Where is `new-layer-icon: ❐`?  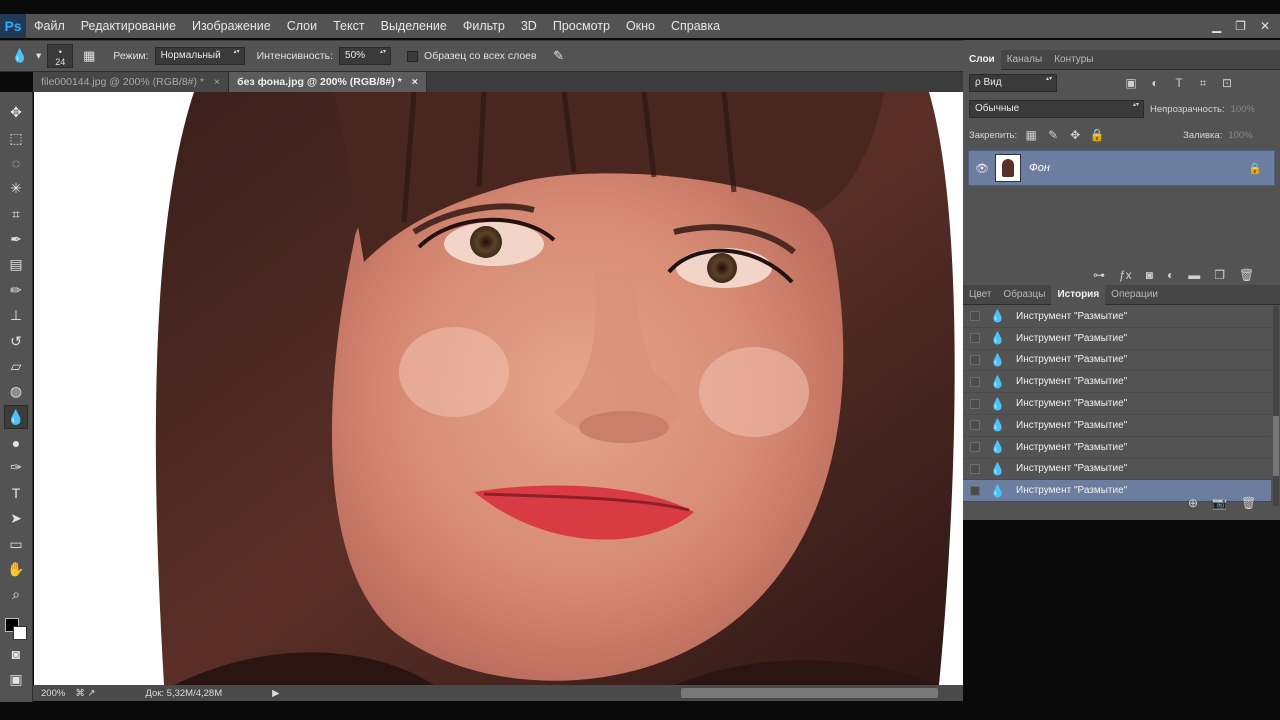
new-layer-icon: ❐ is located at coordinates (1219, 275).